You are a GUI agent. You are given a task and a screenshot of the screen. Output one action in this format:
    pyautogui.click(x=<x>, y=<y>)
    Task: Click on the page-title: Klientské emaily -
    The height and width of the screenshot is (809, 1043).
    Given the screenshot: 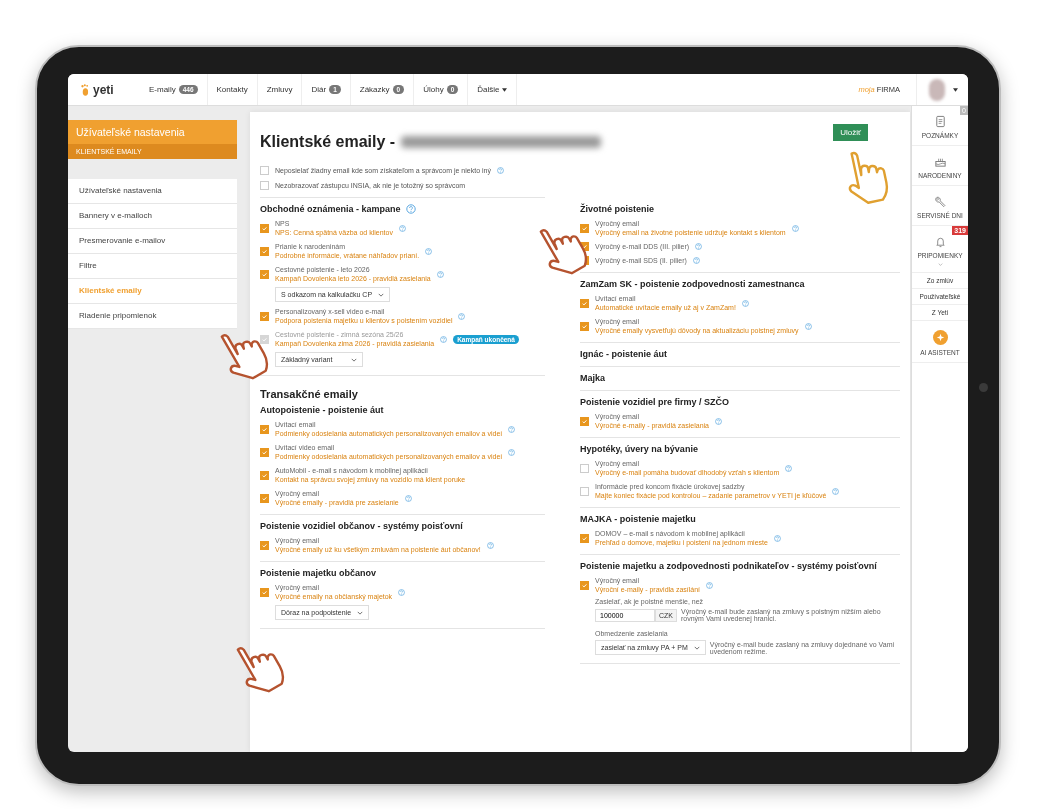 What is the action you would take?
    pyautogui.click(x=328, y=142)
    